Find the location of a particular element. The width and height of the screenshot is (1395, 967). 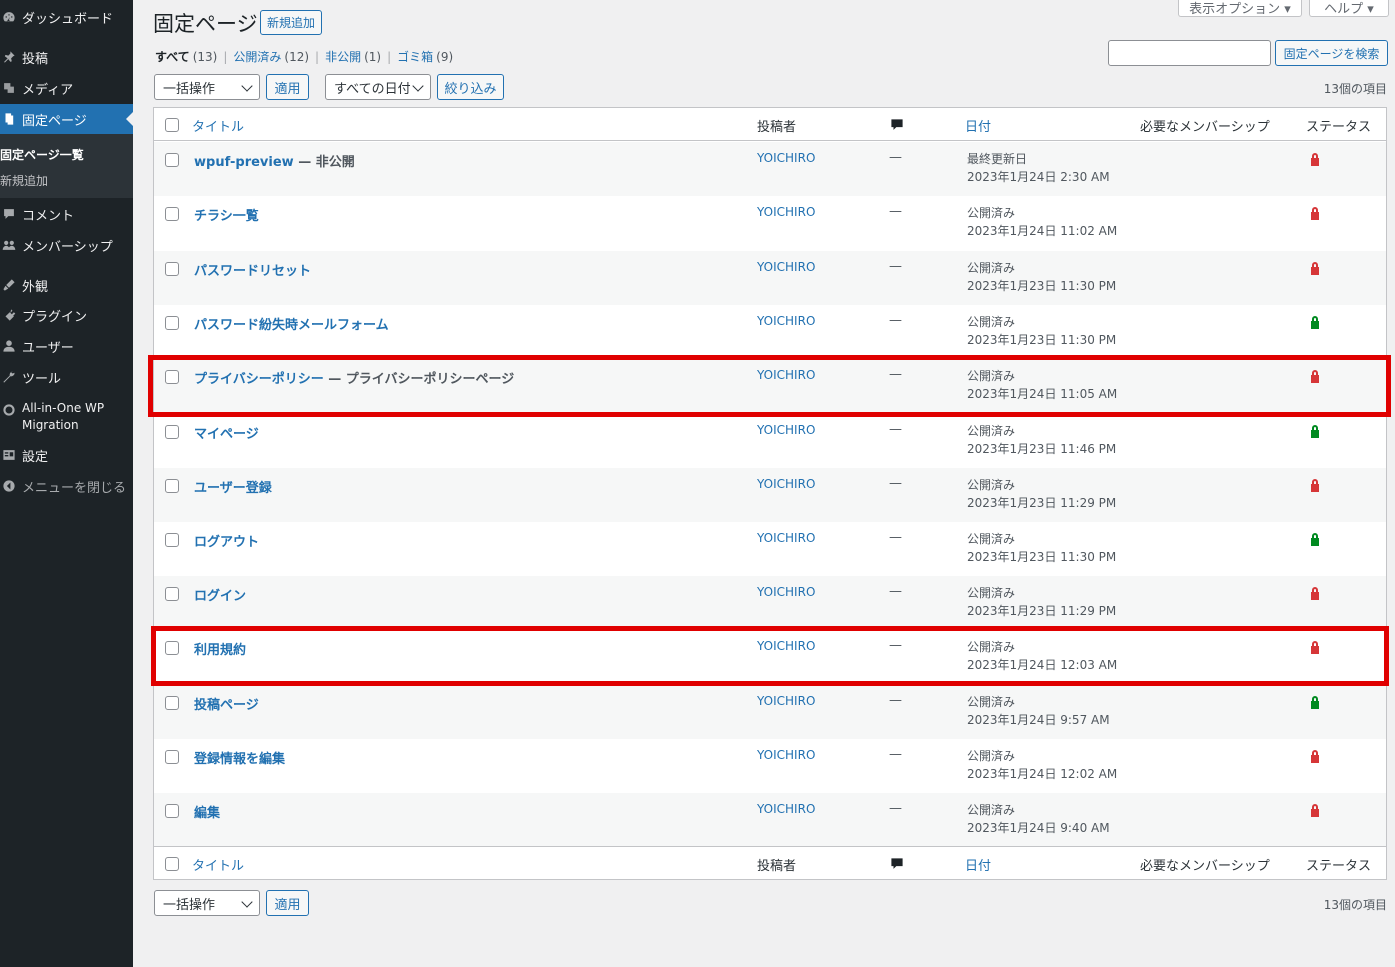

column-author: 投稿者 is located at coordinates (777, 127).